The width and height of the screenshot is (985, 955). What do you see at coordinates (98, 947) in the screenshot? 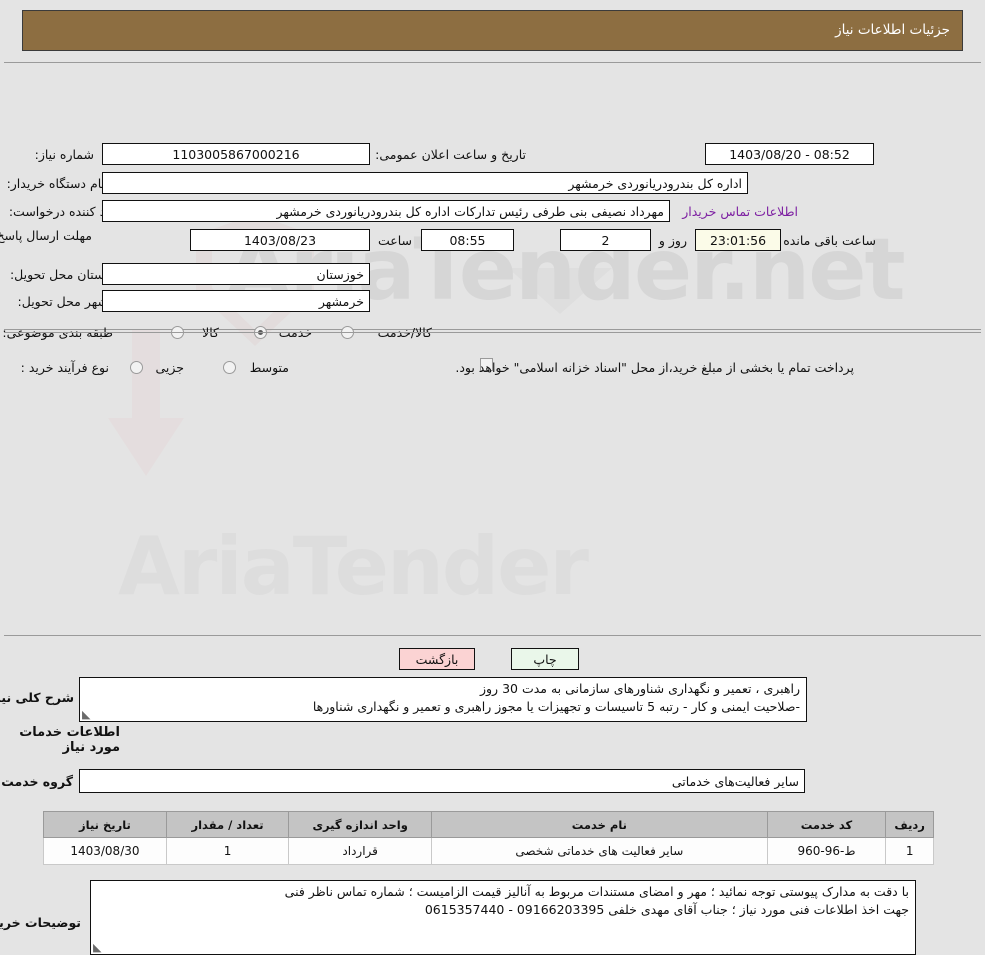
I see `resize-grip-icon-notes: ◢` at bounding box center [98, 947].